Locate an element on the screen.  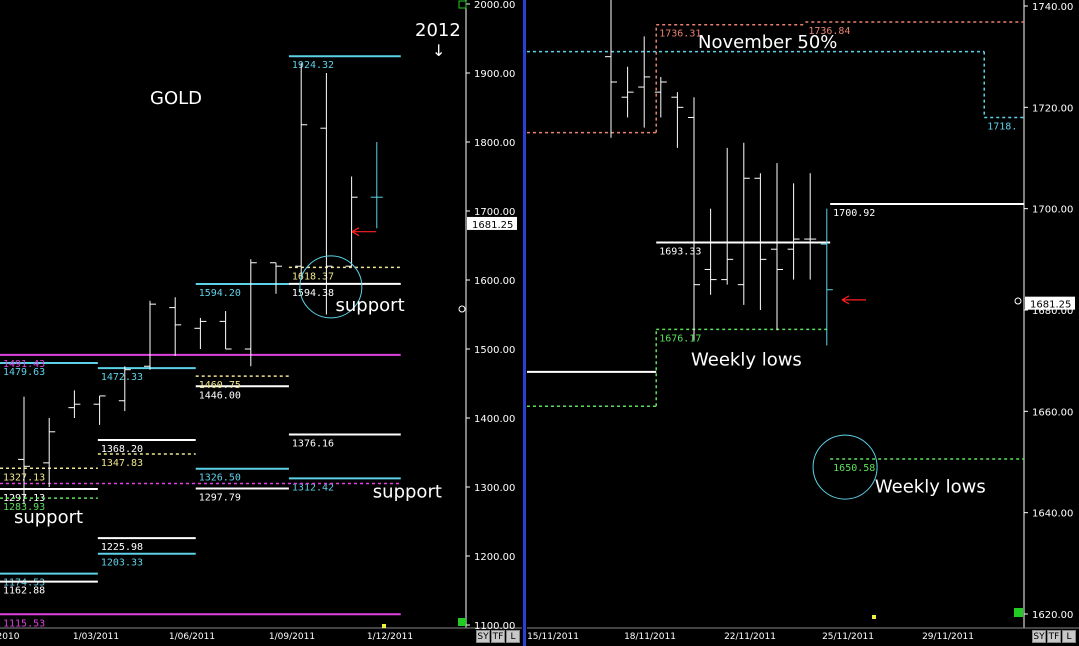
level-label: 1924.32 is located at coordinates (313, 65).